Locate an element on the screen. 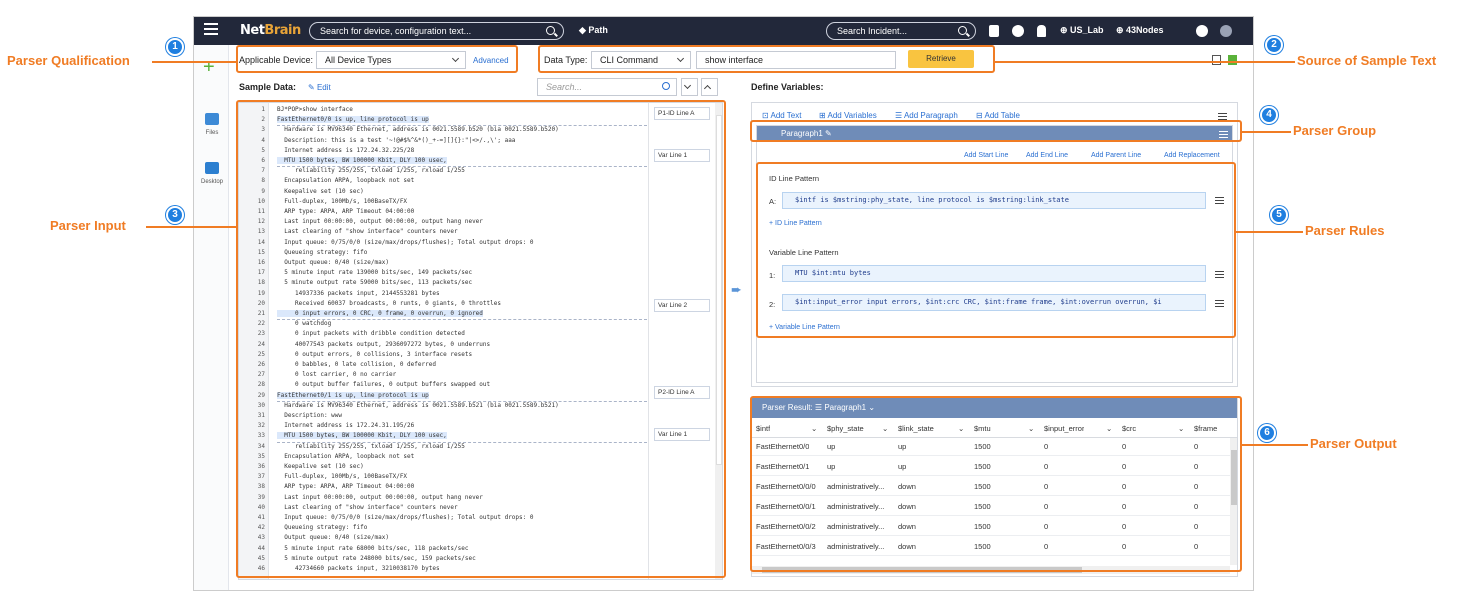 This screenshot has height=605, width=1474. path-button: ◆ Path is located at coordinates (593, 30).